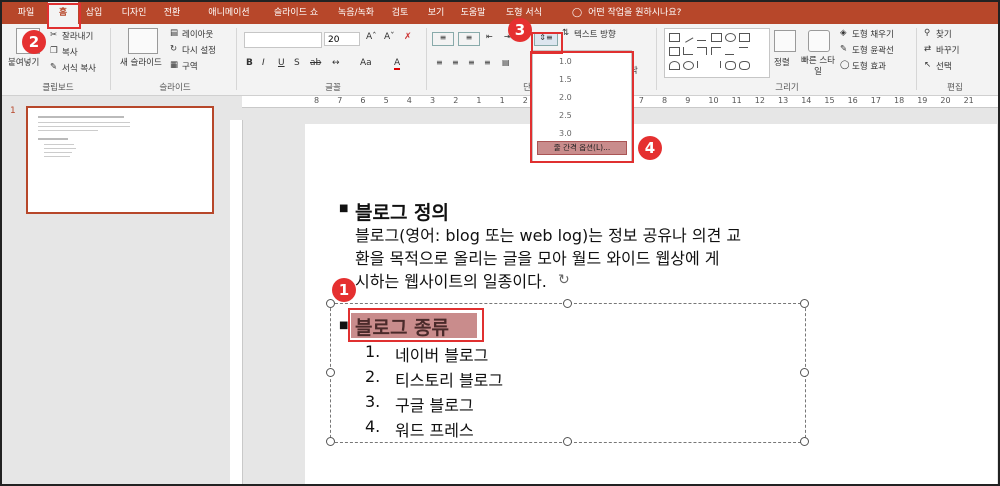  What do you see at coordinates (356, 13) in the screenshot?
I see `tab-record: 녹음/녹화` at bounding box center [356, 13].